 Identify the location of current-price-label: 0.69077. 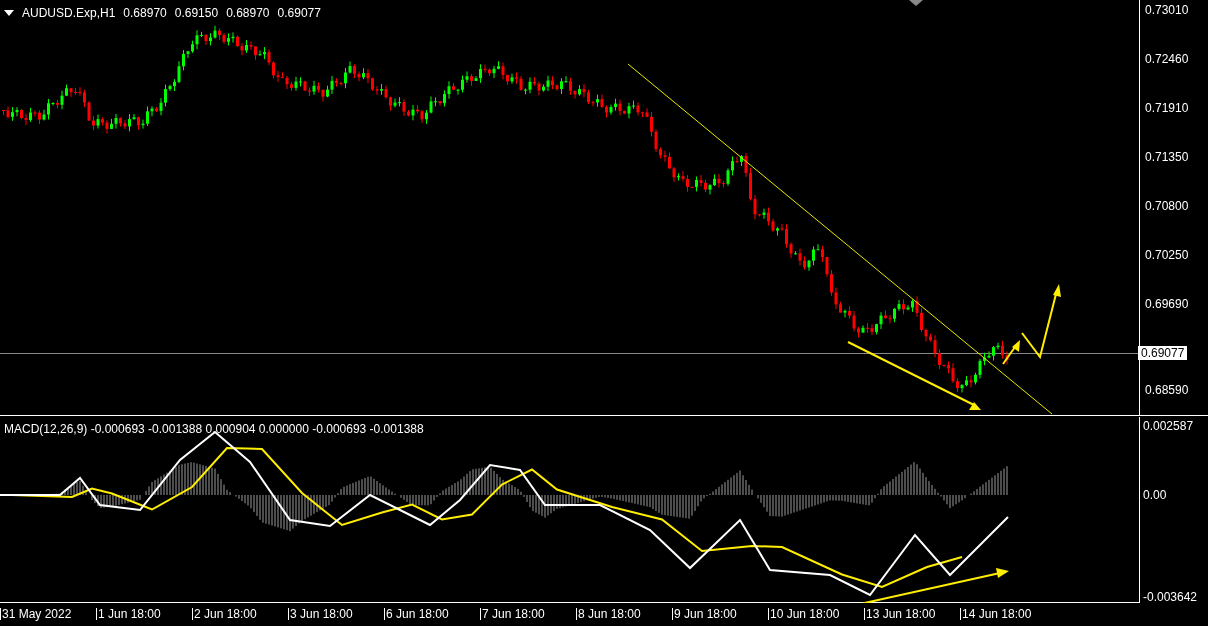
(1163, 353).